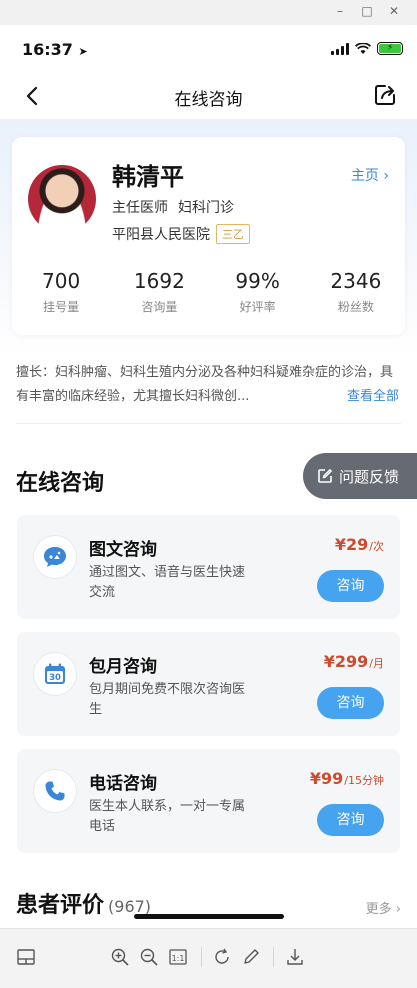 The width and height of the screenshot is (417, 988). Describe the element at coordinates (364, 176) in the screenshot. I see `home-link-label: 主页` at that location.